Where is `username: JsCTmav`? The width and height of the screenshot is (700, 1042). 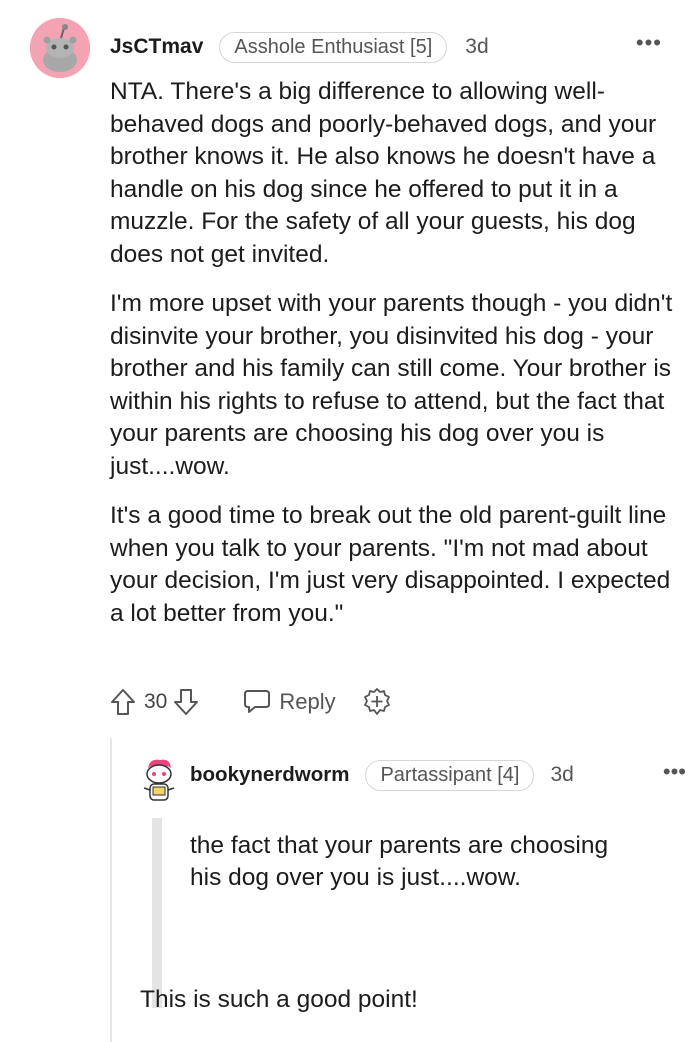 username: JsCTmav is located at coordinates (156, 47).